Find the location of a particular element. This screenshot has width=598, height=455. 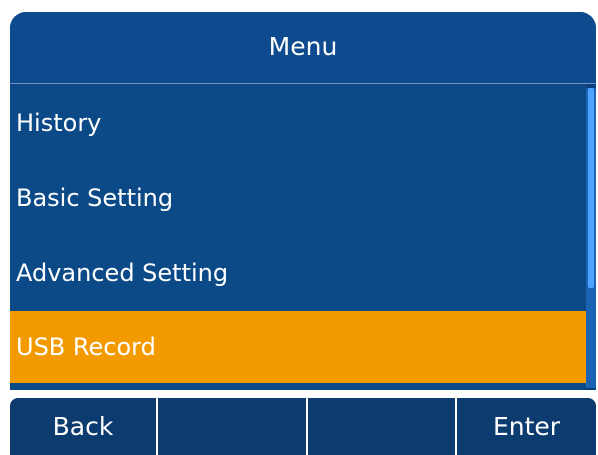

page-title: Menu is located at coordinates (303, 46).